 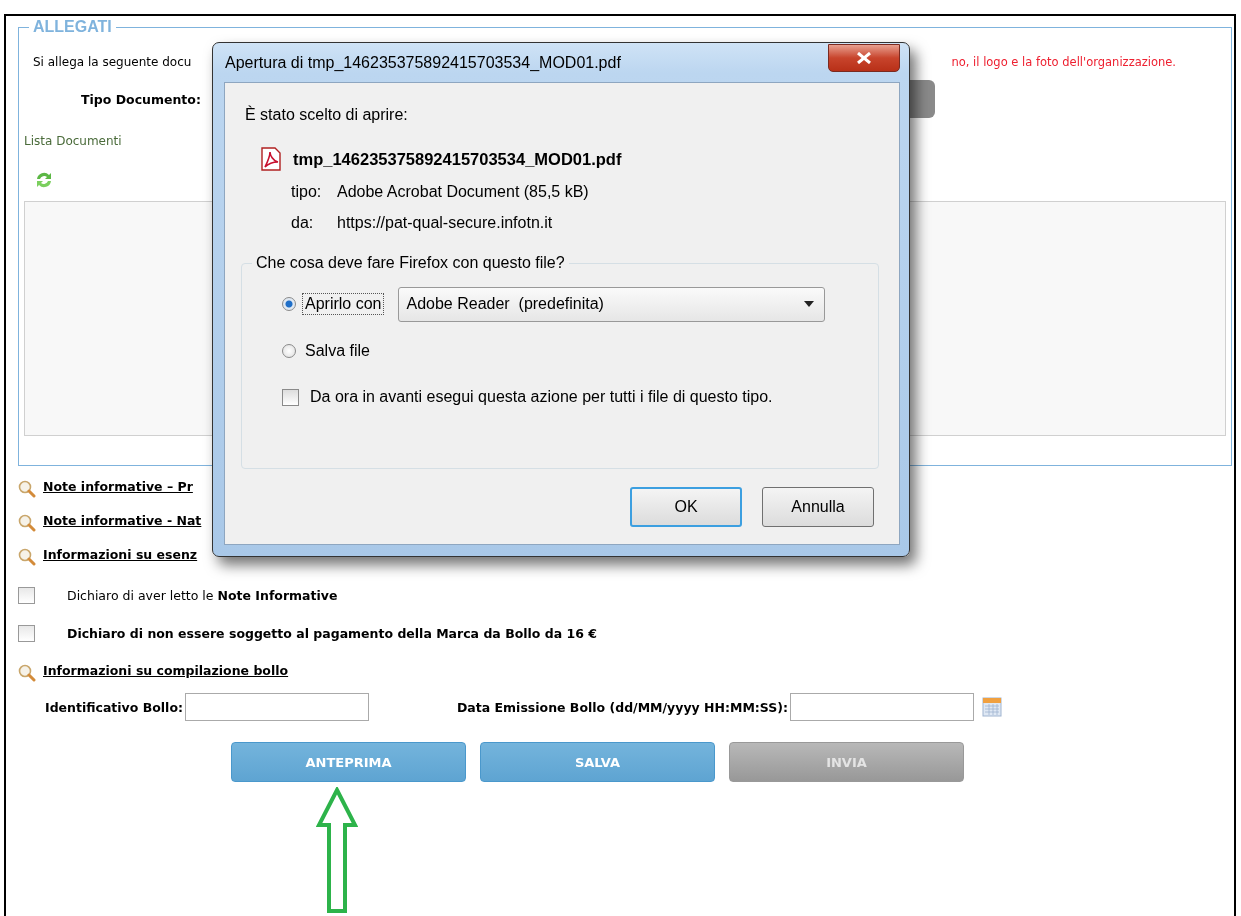 I want to click on declaration-text: Dichiaro di aver letto le Note Informative, so click(x=202, y=595).